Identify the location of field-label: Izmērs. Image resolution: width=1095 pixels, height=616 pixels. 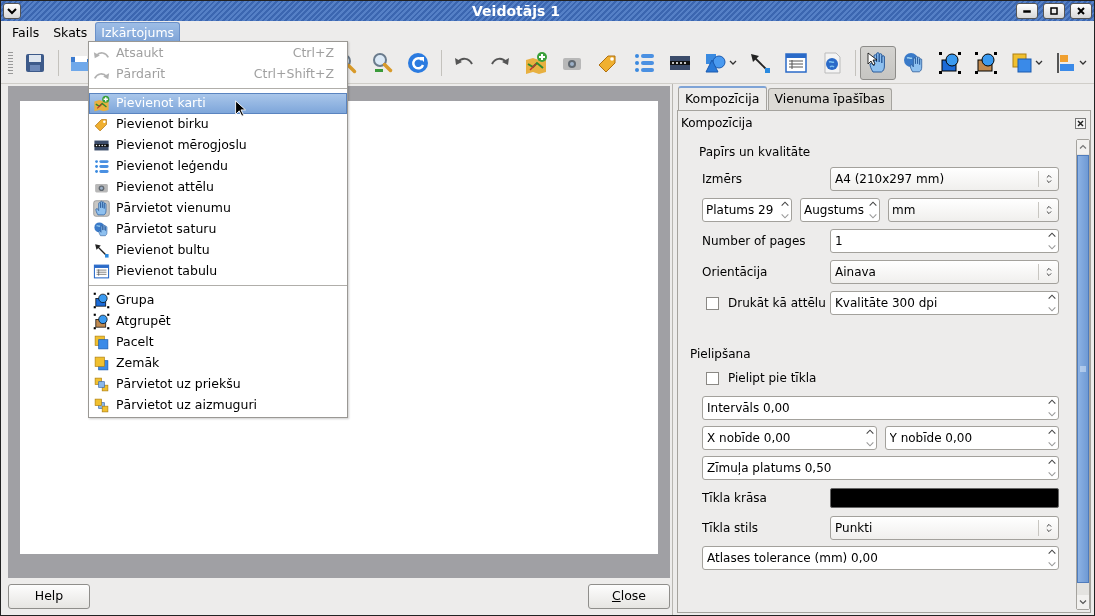
(723, 179).